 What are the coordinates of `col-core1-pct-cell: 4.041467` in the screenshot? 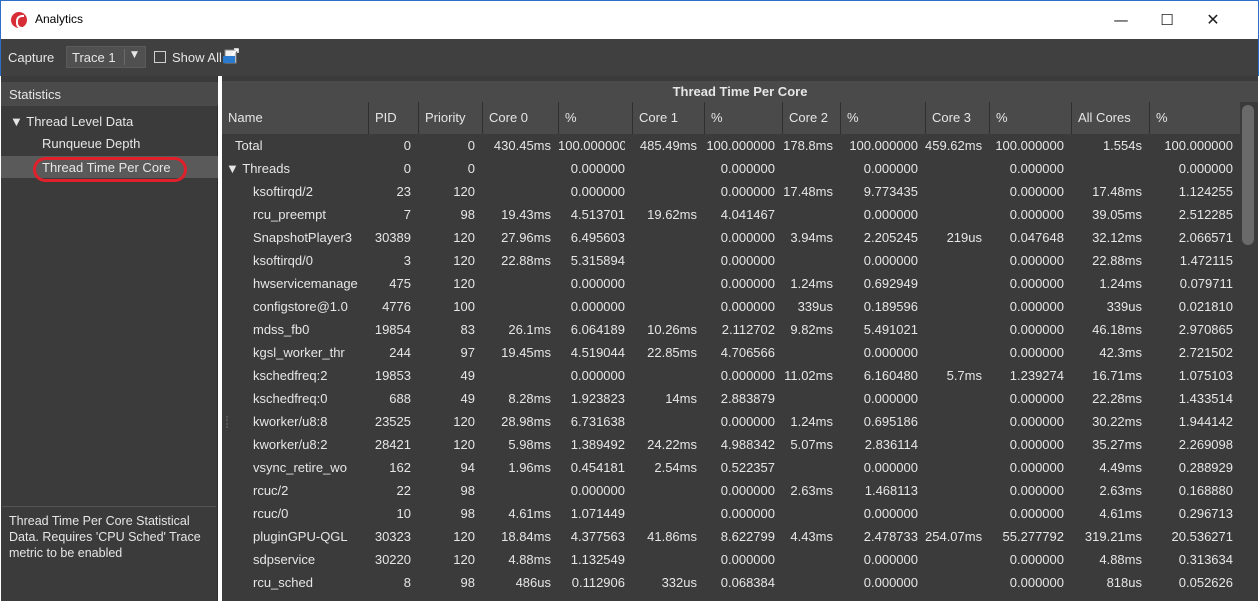 It's located at (747, 214).